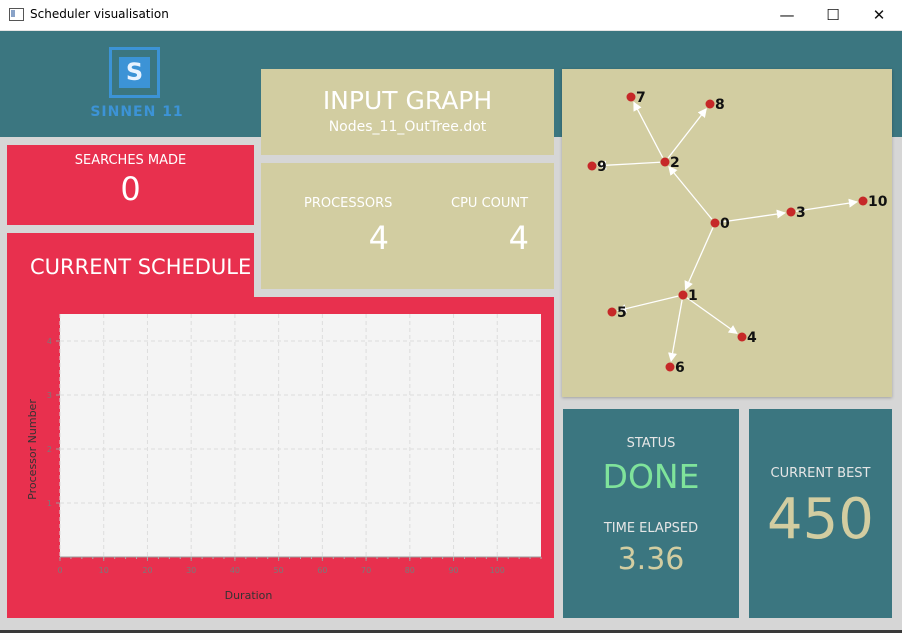 Image resolution: width=902 pixels, height=633 pixels. I want to click on current-best-panel: CURRENT BEST 450, so click(820, 513).